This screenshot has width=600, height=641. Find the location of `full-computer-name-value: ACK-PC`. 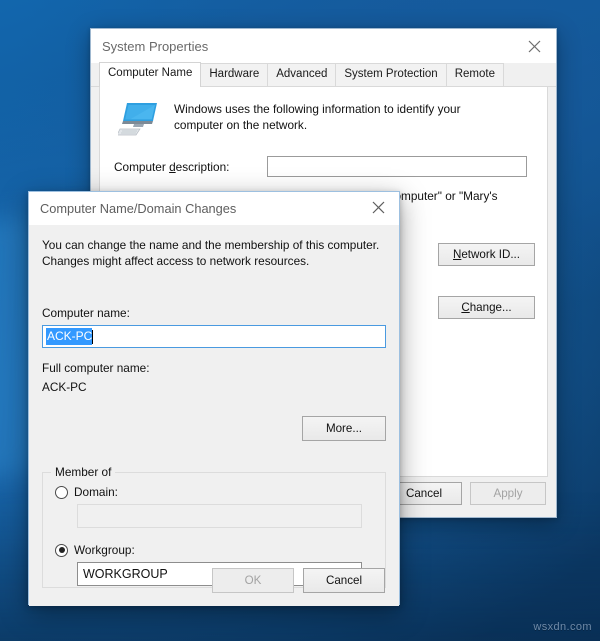

full-computer-name-value: ACK-PC is located at coordinates (64, 387).